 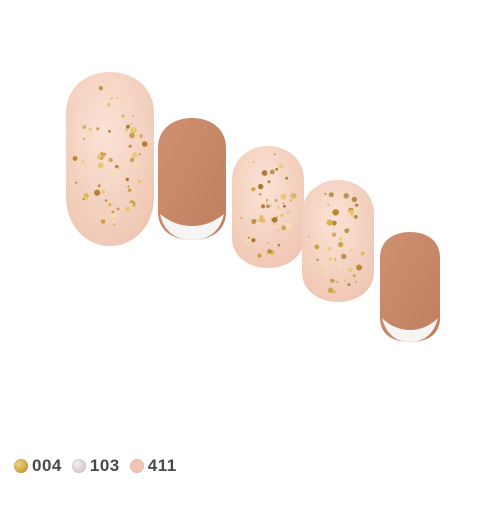 I want to click on swatch-code-label: 411, so click(x=162, y=465).